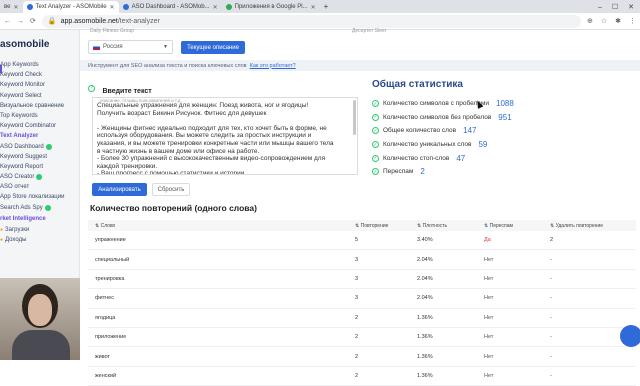  Describe the element at coordinates (228, 7) in the screenshot. I see `google-play-icon` at that location.